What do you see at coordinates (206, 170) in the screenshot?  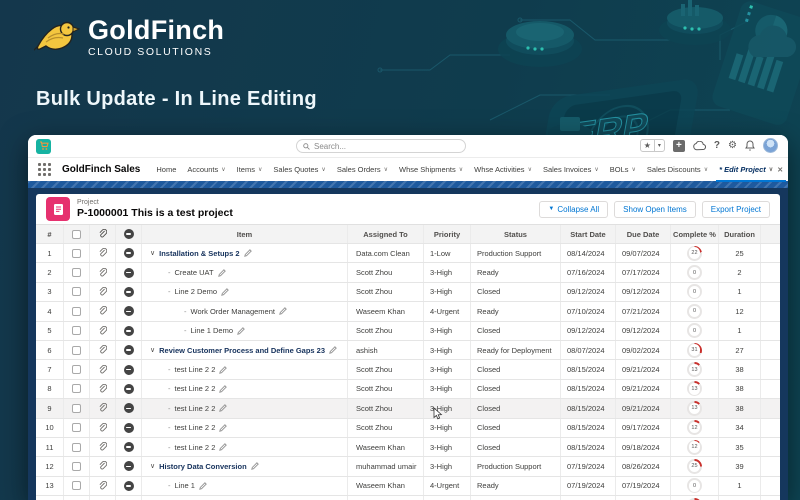 I see `nav-tab: Accounts ∨` at bounding box center [206, 170].